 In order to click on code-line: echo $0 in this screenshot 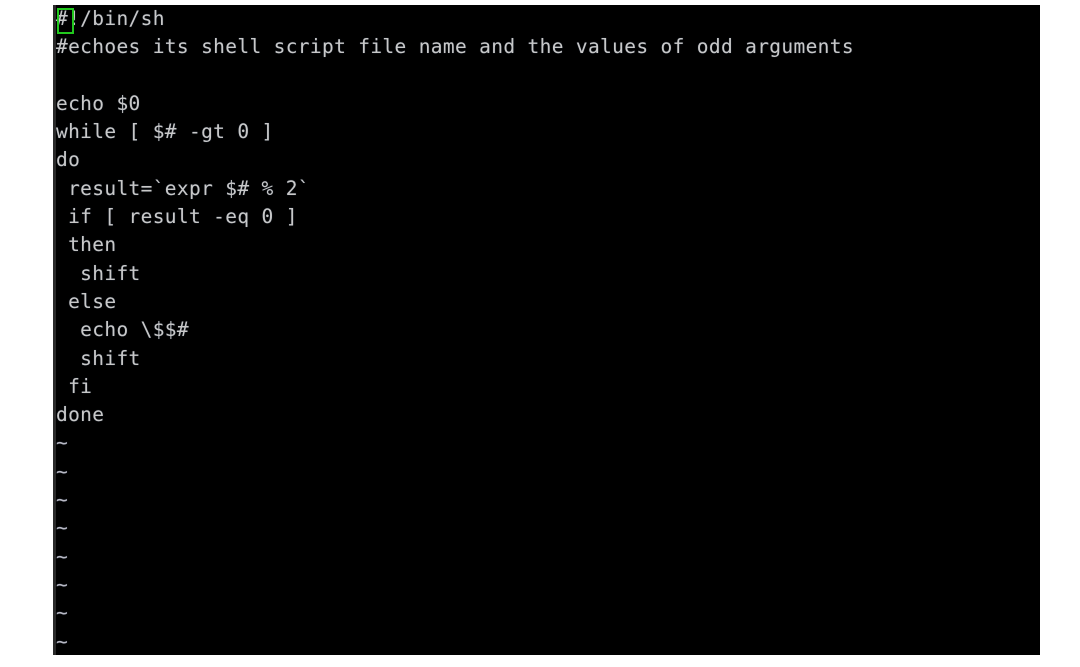, I will do `click(98, 103)`.